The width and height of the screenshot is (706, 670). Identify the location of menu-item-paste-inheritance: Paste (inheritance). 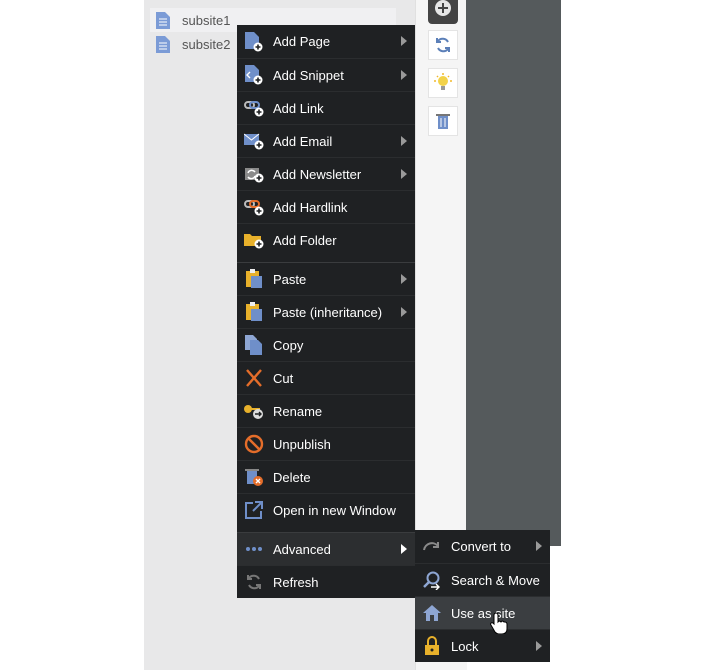
(326, 311).